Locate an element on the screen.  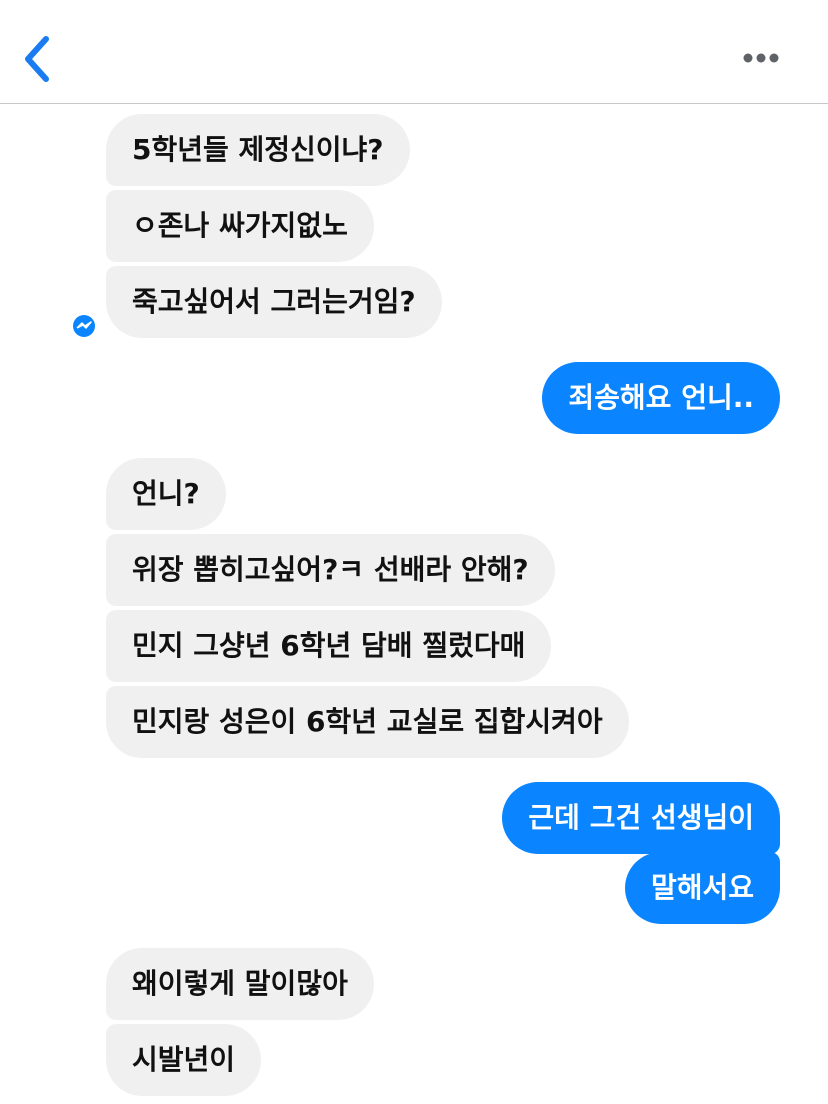
incoming-message: 민지 그샹년 6학년 담배 찔렀다매 is located at coordinates (329, 646).